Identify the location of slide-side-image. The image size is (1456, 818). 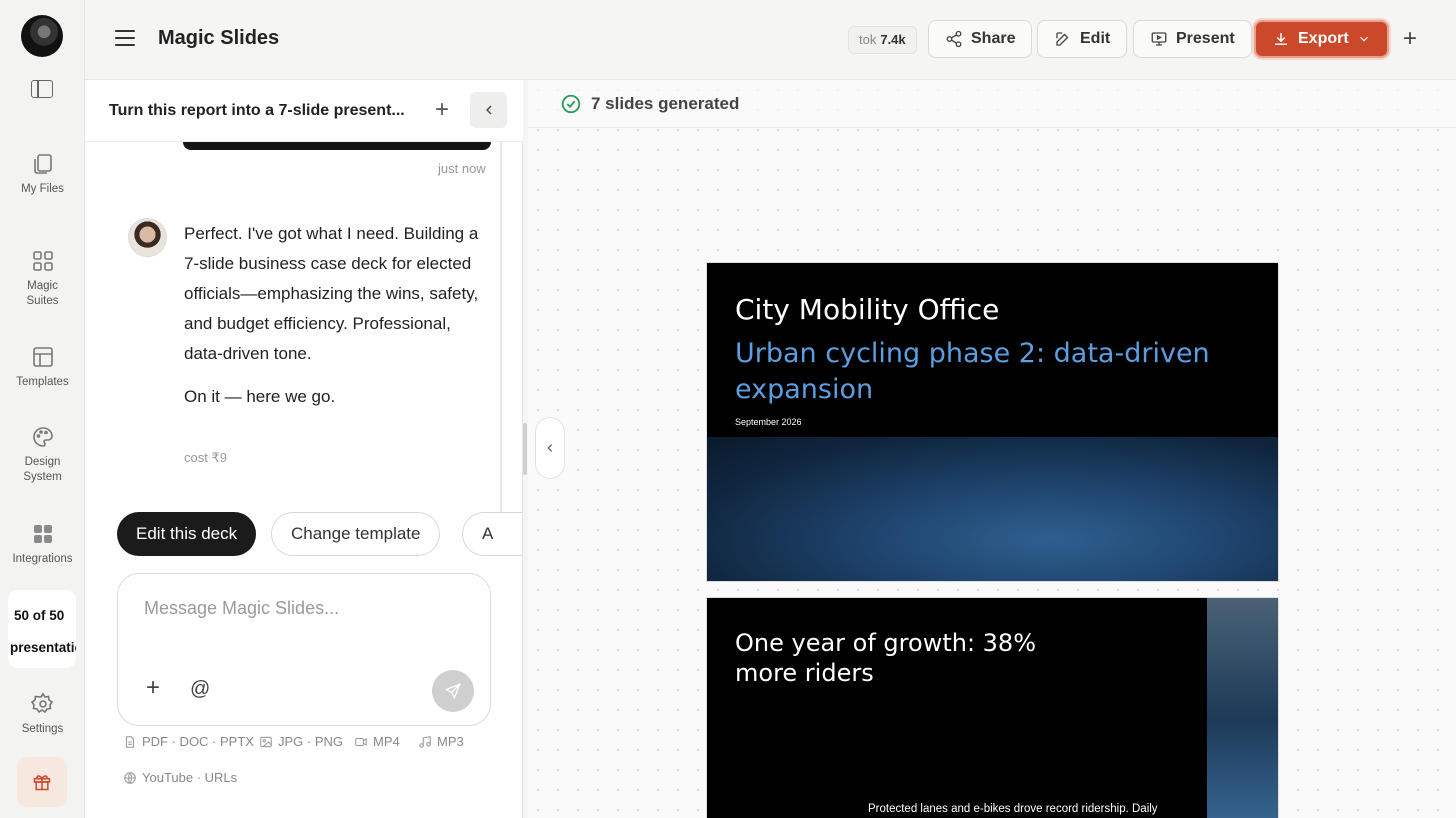
(1242, 708).